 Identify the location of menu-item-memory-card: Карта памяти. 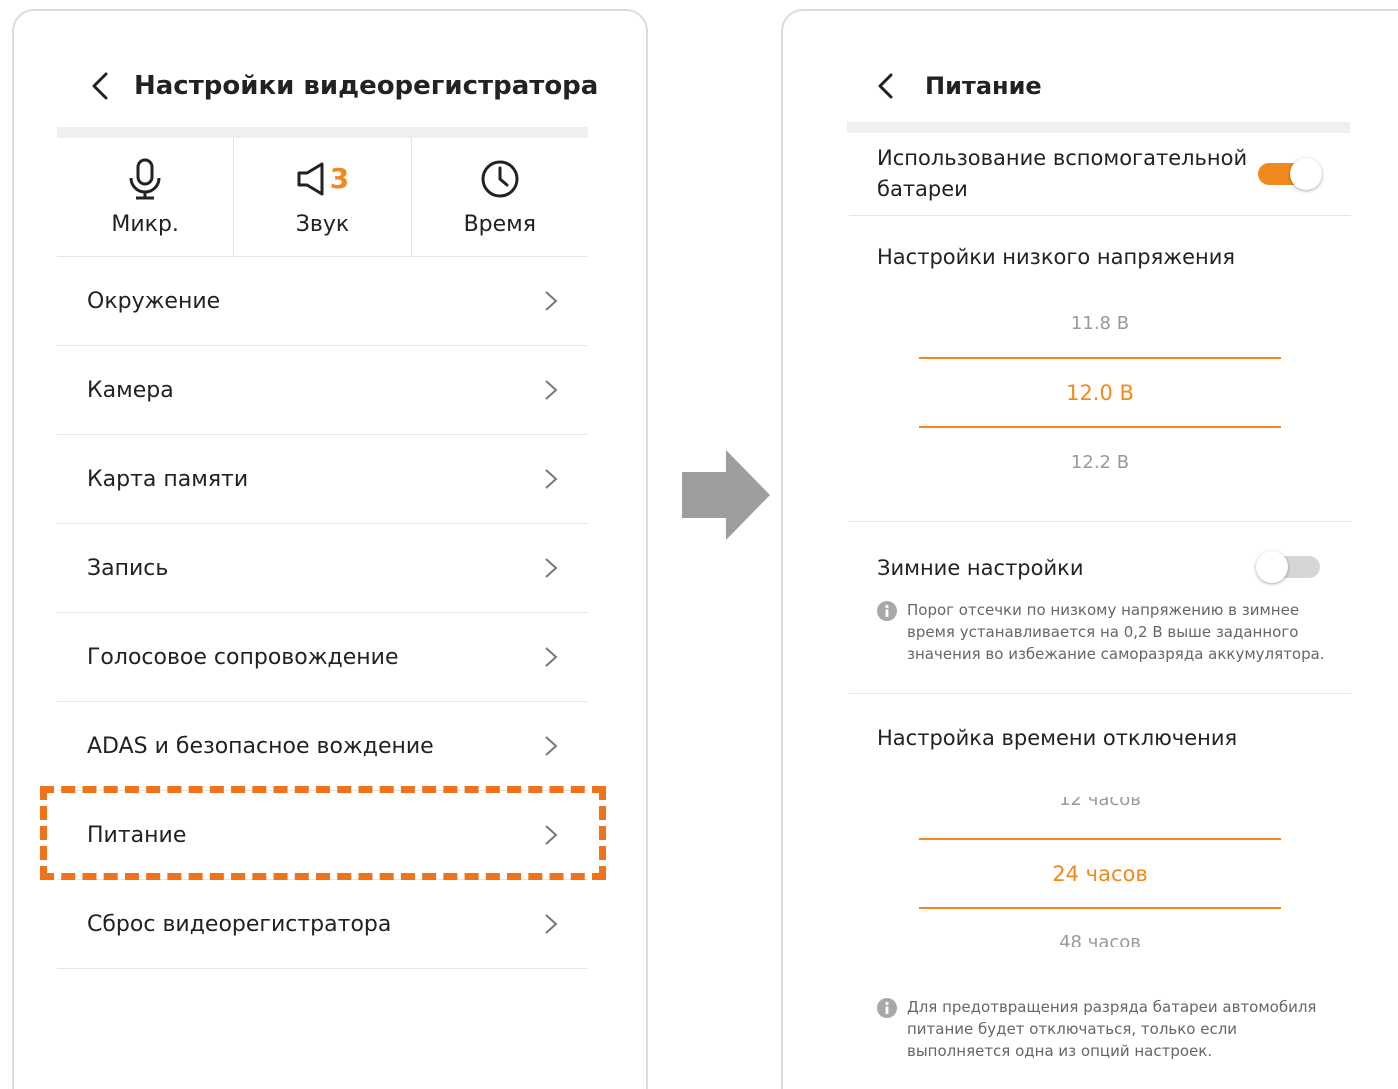
(322, 479).